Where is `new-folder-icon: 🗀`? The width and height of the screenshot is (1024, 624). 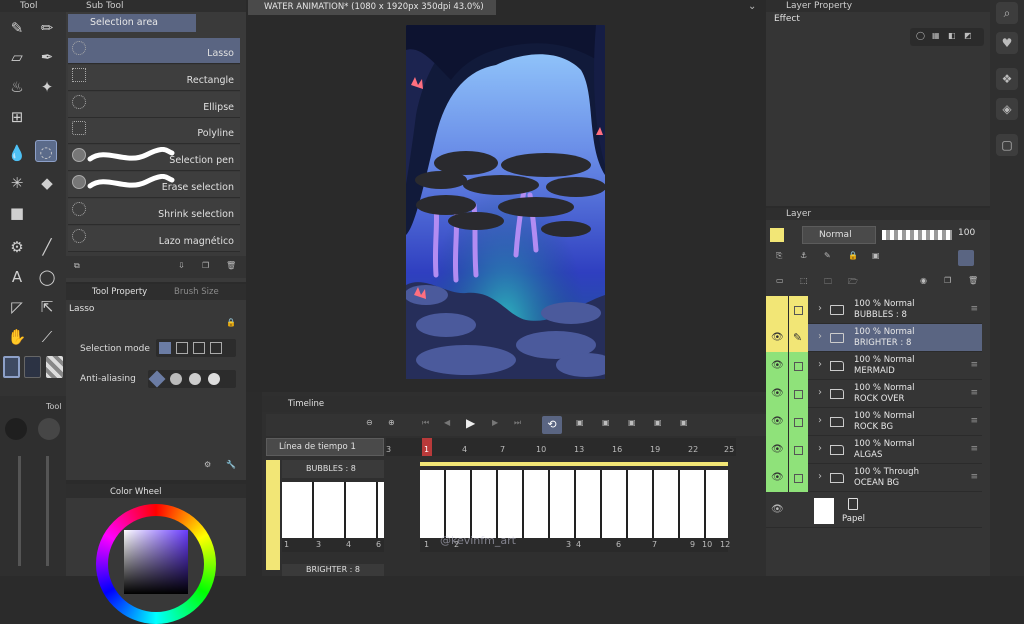
new-folder-icon: 🗀 is located at coordinates (828, 283).